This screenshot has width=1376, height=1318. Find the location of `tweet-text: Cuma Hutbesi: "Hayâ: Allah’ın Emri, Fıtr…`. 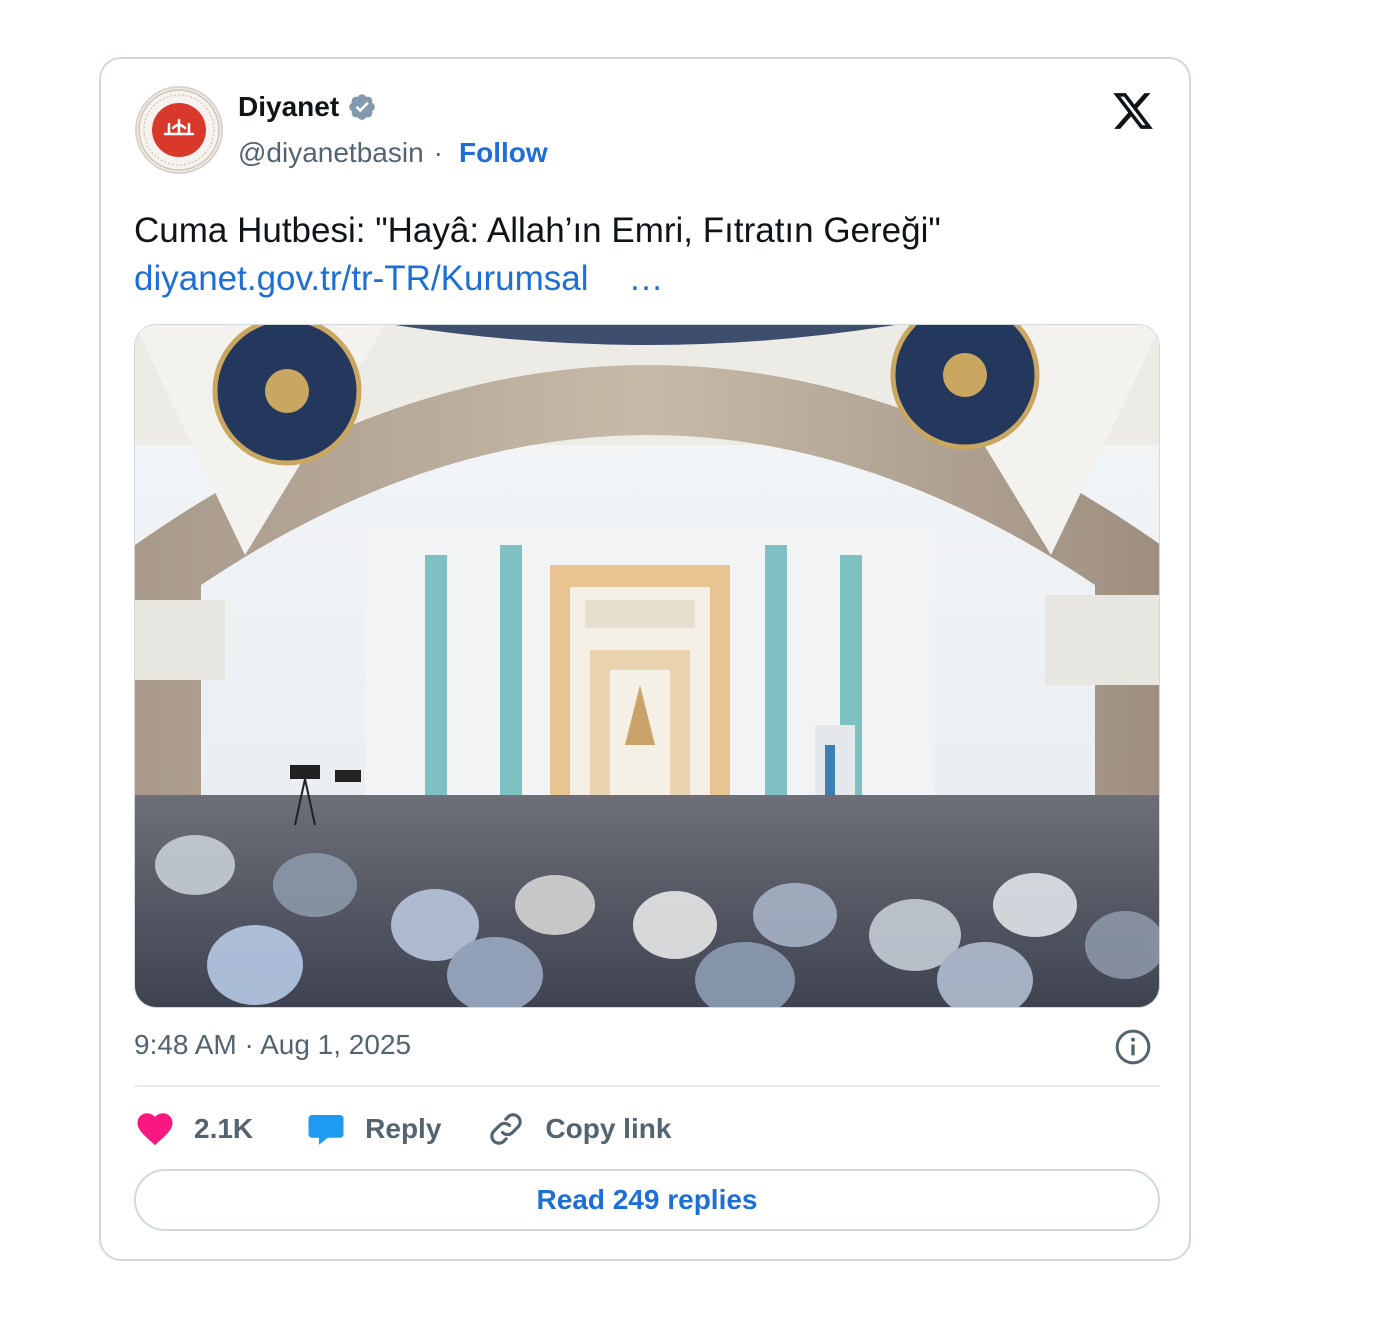

tweet-text: Cuma Hutbesi: "Hayâ: Allah’ın Emri, Fıtr… is located at coordinates (537, 230).